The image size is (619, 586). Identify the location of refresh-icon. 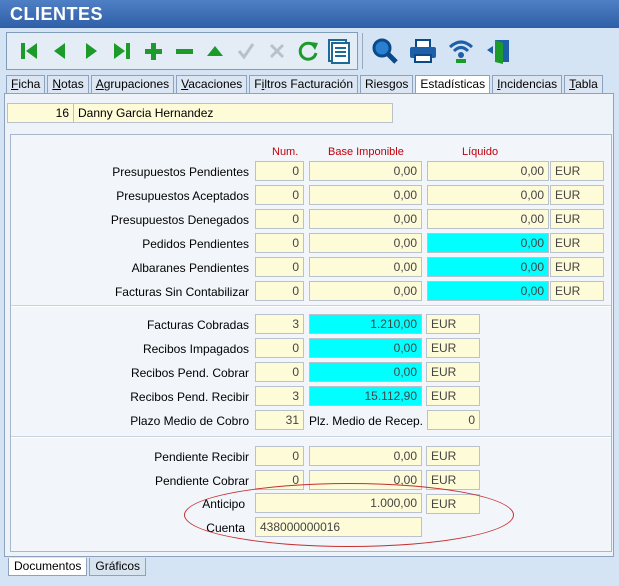
(308, 51).